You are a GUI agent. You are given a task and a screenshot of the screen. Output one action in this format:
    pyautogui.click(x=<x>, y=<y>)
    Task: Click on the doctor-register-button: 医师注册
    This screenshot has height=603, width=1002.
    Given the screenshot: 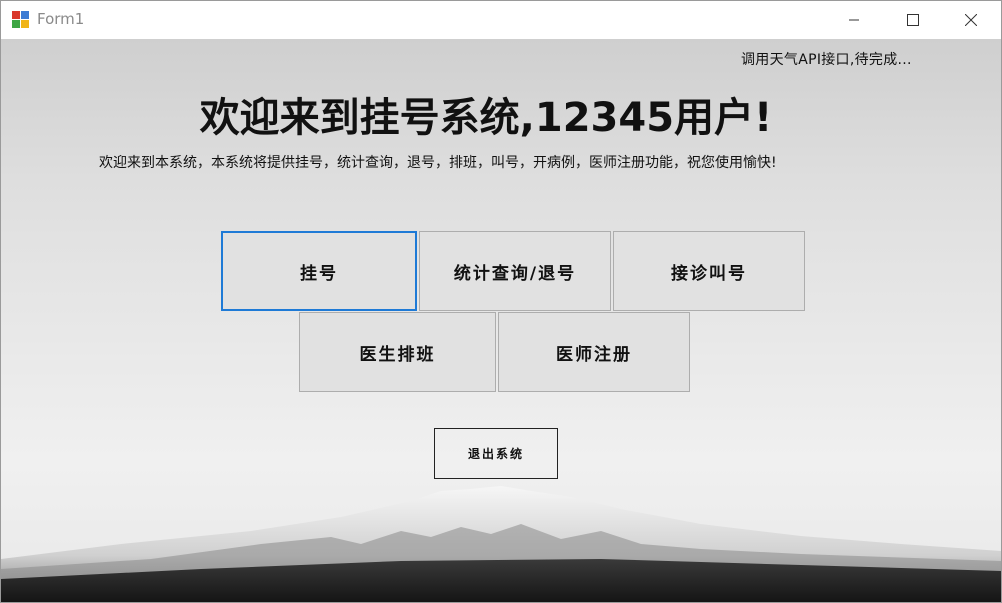 What is the action you would take?
    pyautogui.click(x=594, y=352)
    